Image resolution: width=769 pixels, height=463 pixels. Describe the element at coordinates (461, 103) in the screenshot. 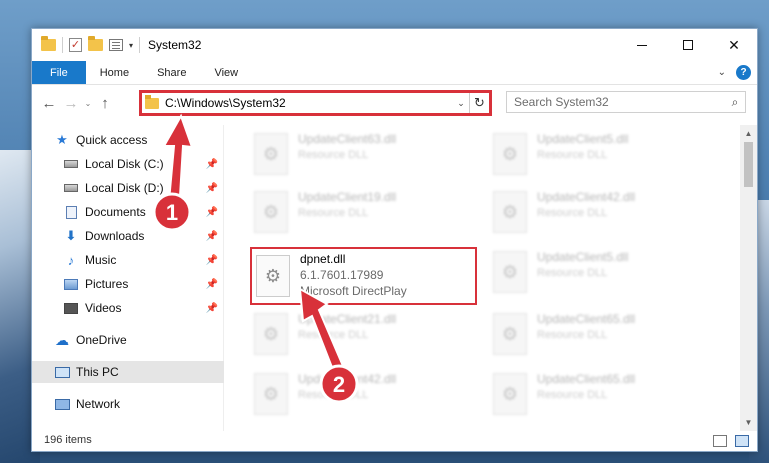

I see `address-history-chevron-icon: ⌄` at that location.